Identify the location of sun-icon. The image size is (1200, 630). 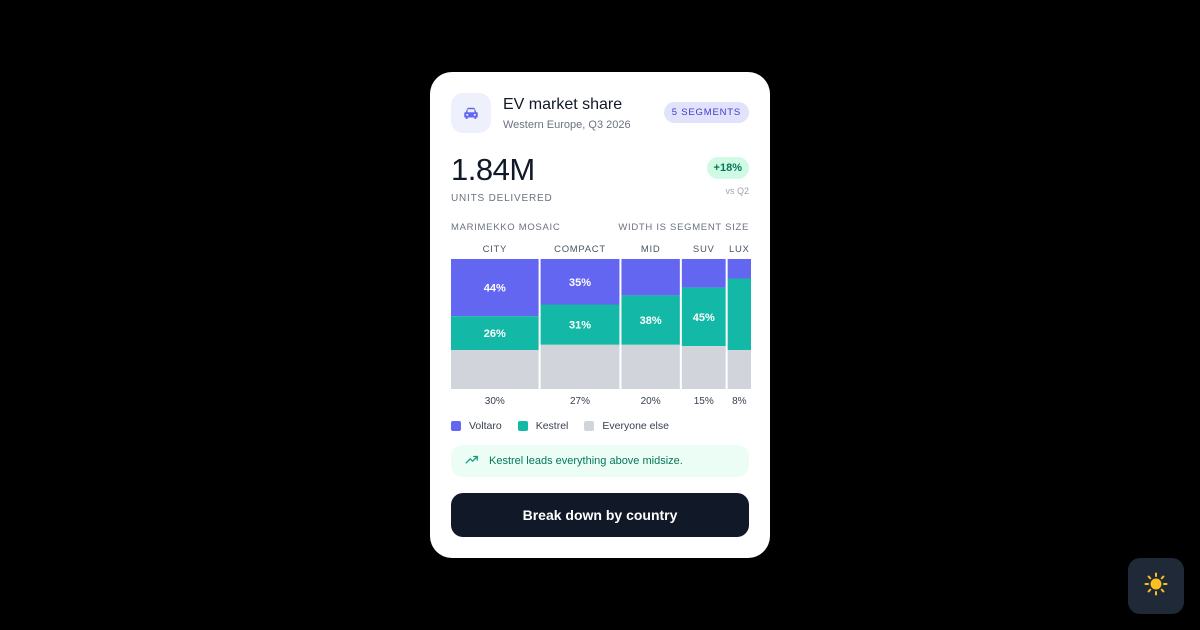
(1156, 586).